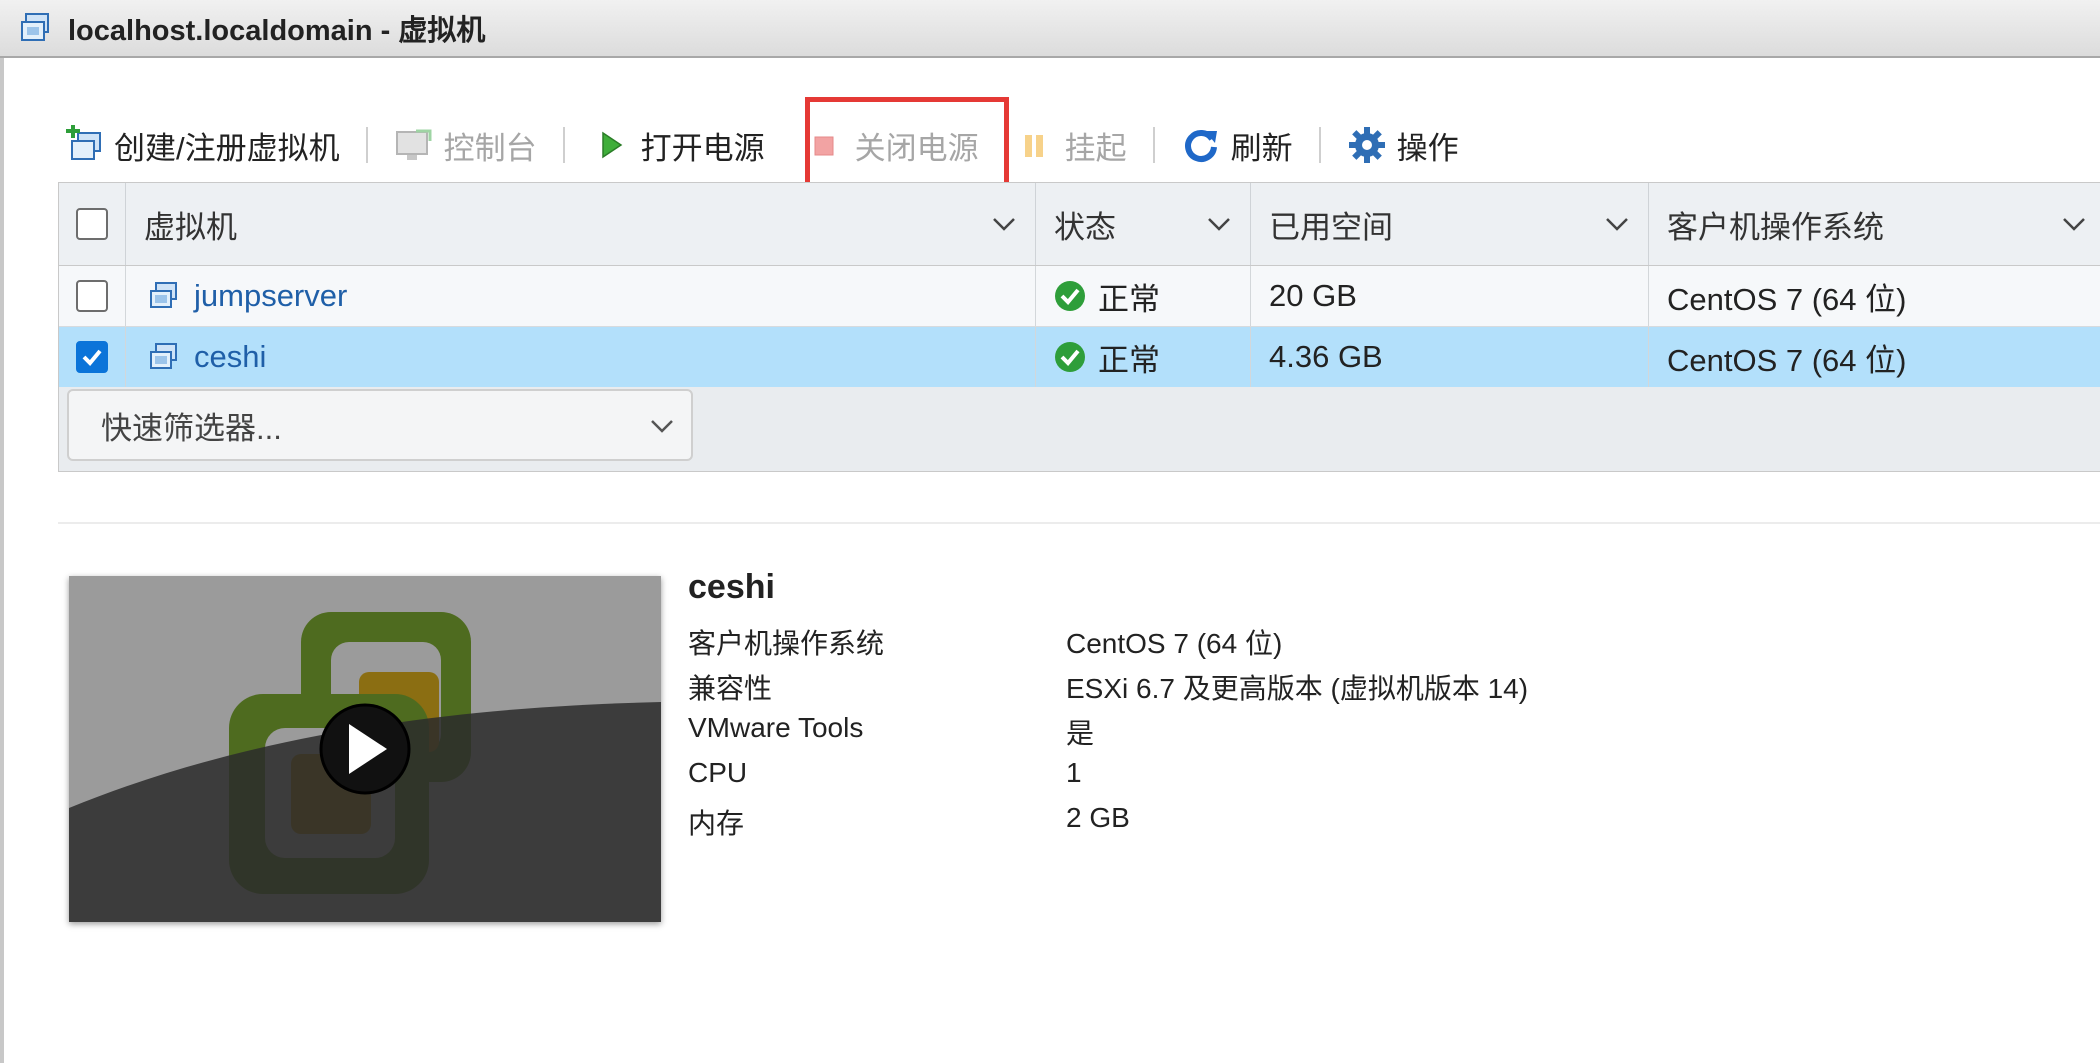 The height and width of the screenshot is (1063, 2100). I want to click on vmware-logo-icon, so click(365, 749).